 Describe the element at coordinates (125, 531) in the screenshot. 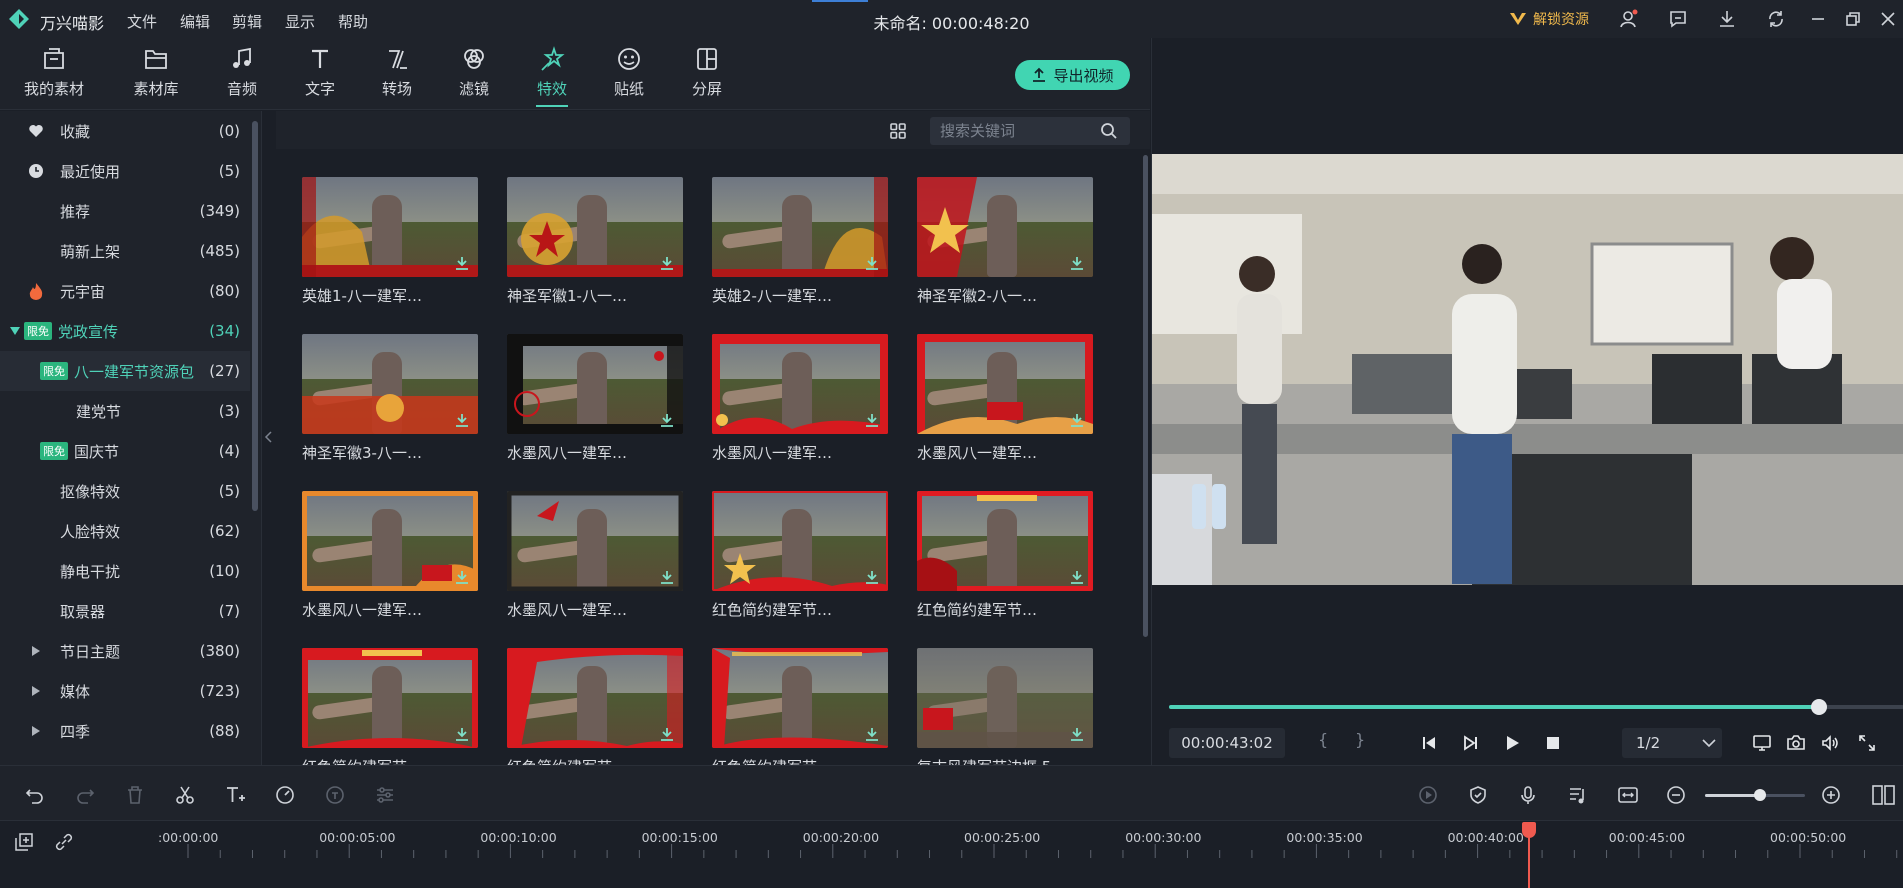

I see `sidebar-item-face-effects: 人脸特效 (62)` at that location.